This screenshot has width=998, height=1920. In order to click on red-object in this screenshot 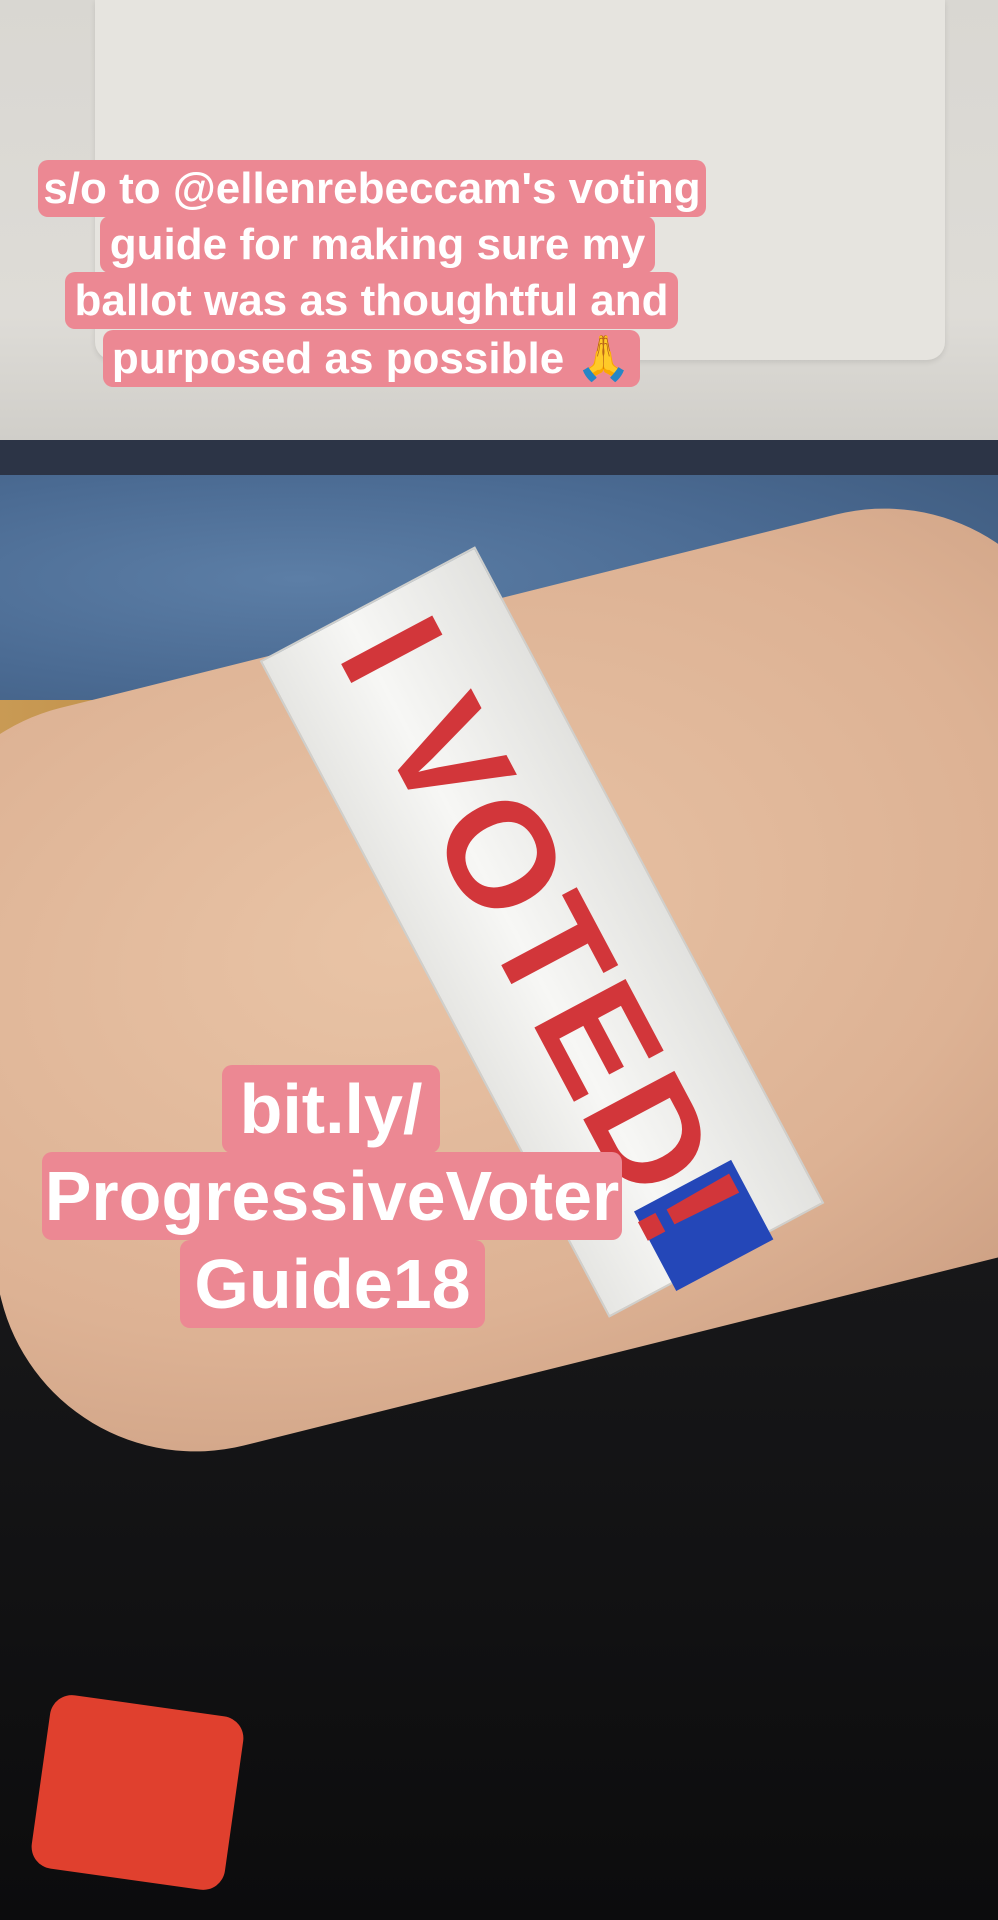, I will do `click(137, 1792)`.